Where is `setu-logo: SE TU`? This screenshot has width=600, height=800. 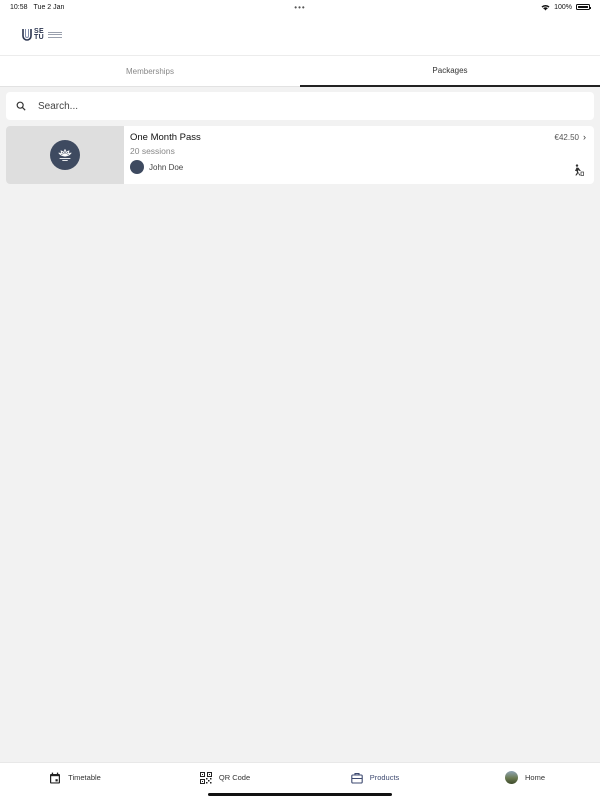 setu-logo: SE TU is located at coordinates (42, 35).